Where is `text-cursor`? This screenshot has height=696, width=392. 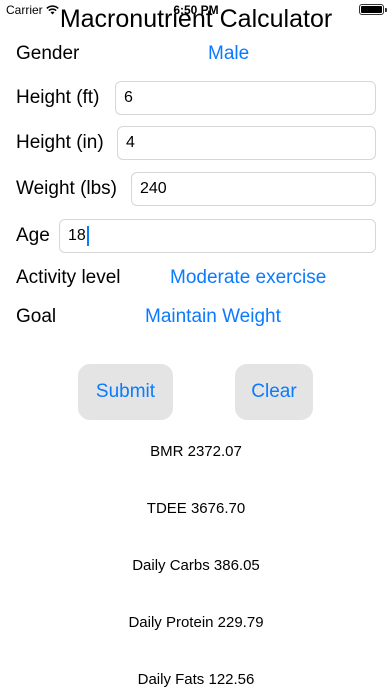
text-cursor is located at coordinates (87, 235).